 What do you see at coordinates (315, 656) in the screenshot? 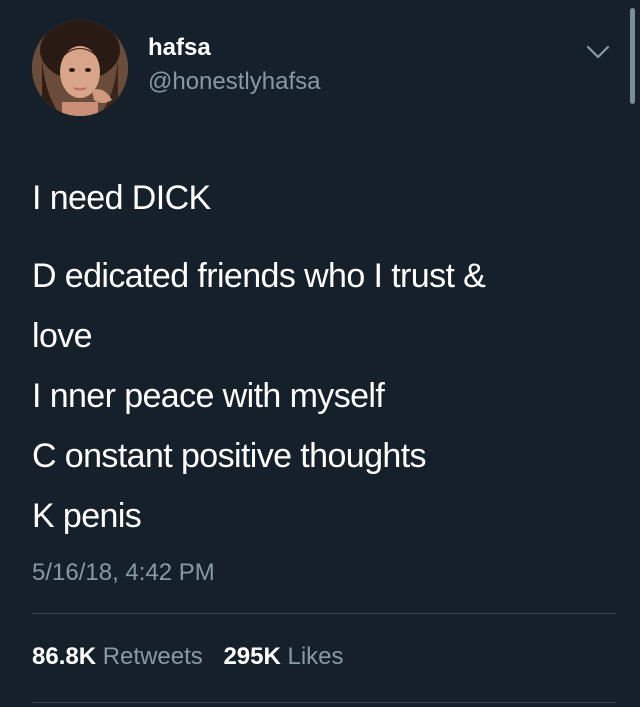
I see `likes-label: Likes` at bounding box center [315, 656].